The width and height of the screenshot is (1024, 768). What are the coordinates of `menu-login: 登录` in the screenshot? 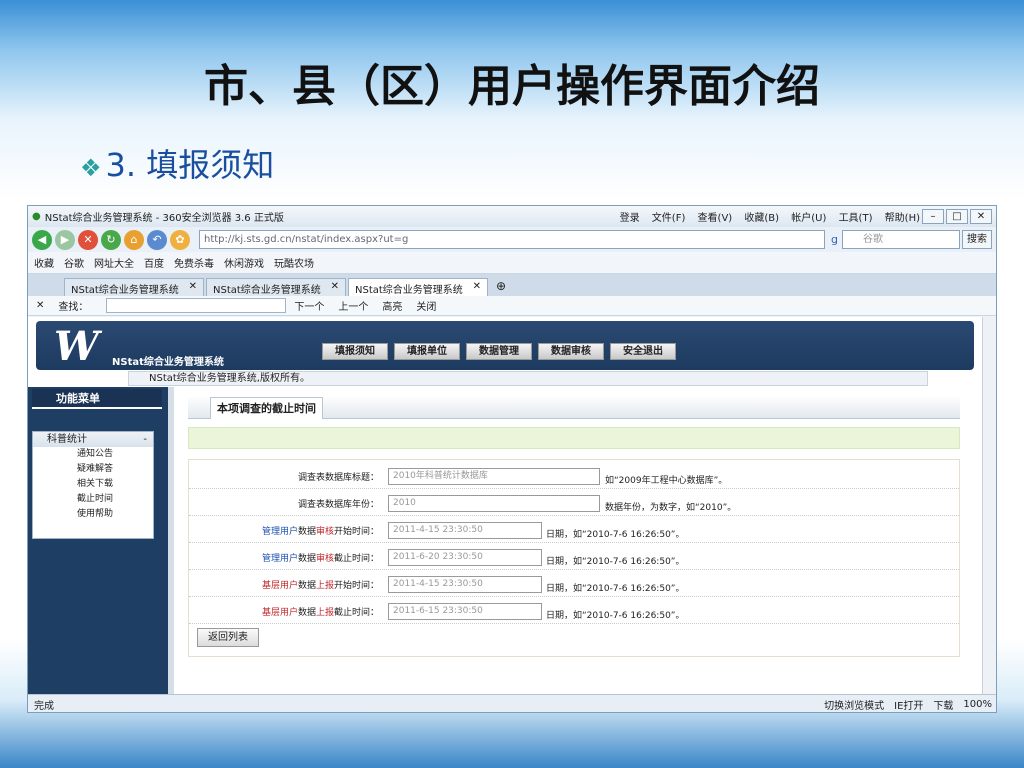 It's located at (630, 218).